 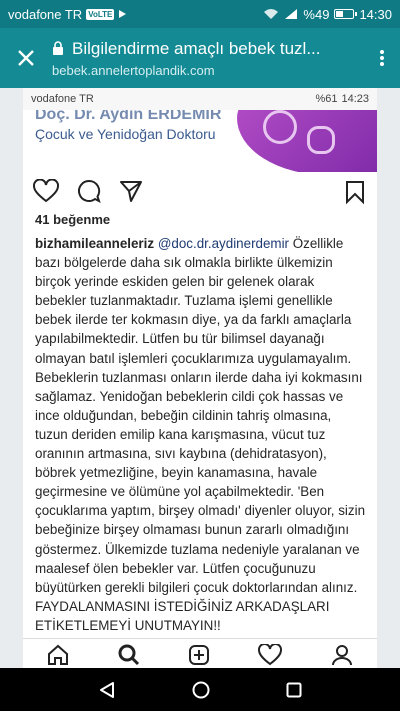 What do you see at coordinates (355, 192) in the screenshot?
I see `bookmark-icon` at bounding box center [355, 192].